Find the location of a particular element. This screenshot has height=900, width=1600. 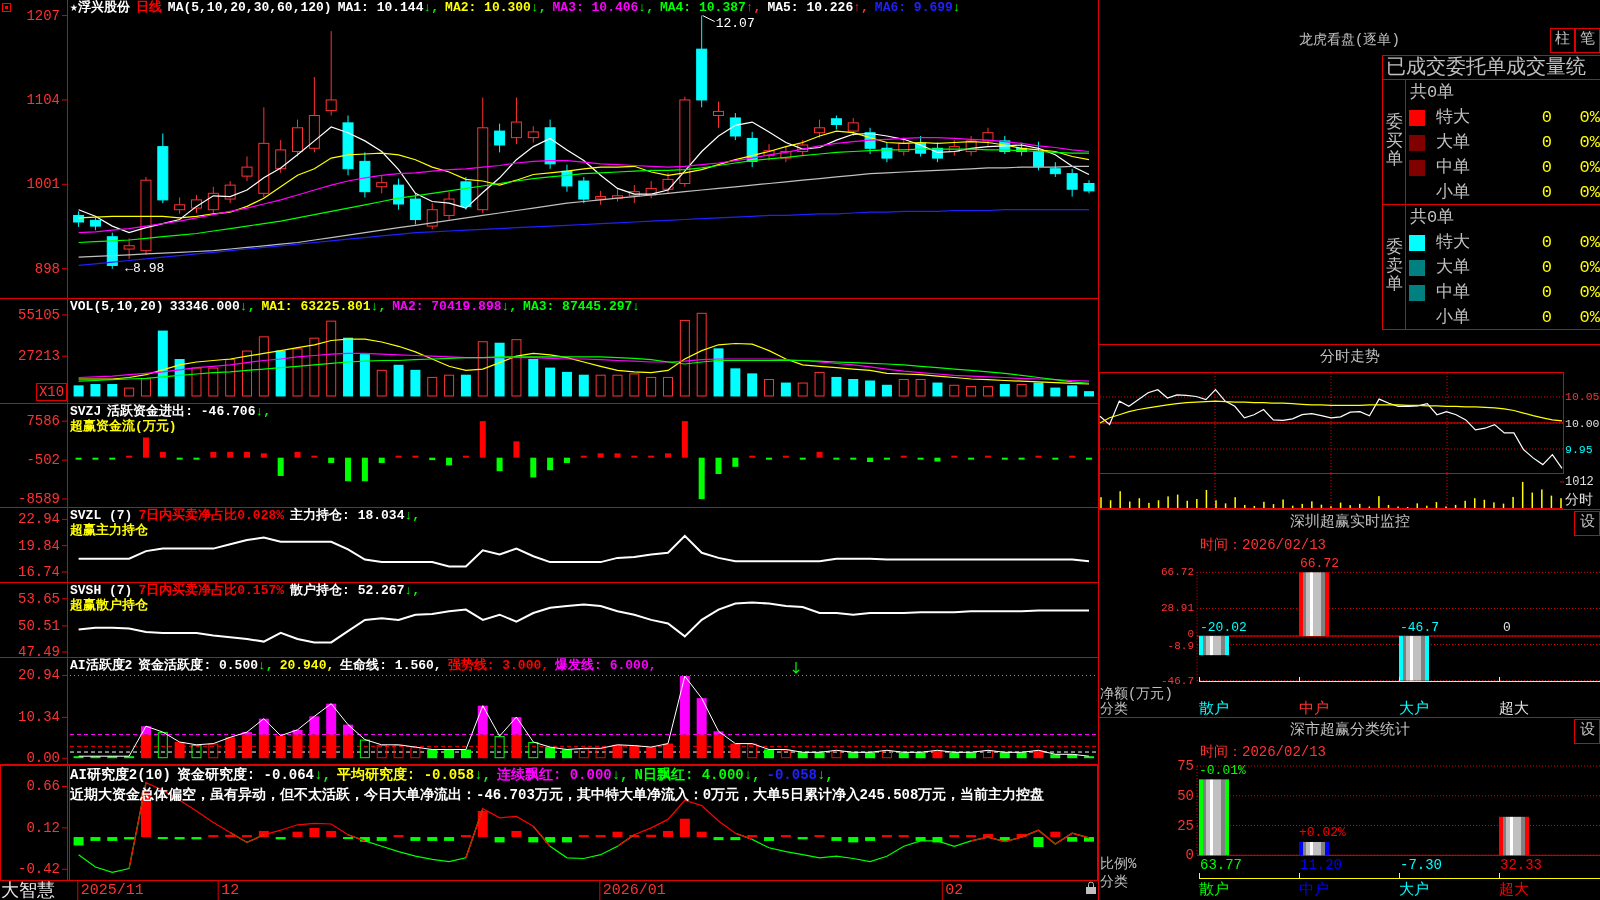

marker-icon is located at coordinates (6, 7).